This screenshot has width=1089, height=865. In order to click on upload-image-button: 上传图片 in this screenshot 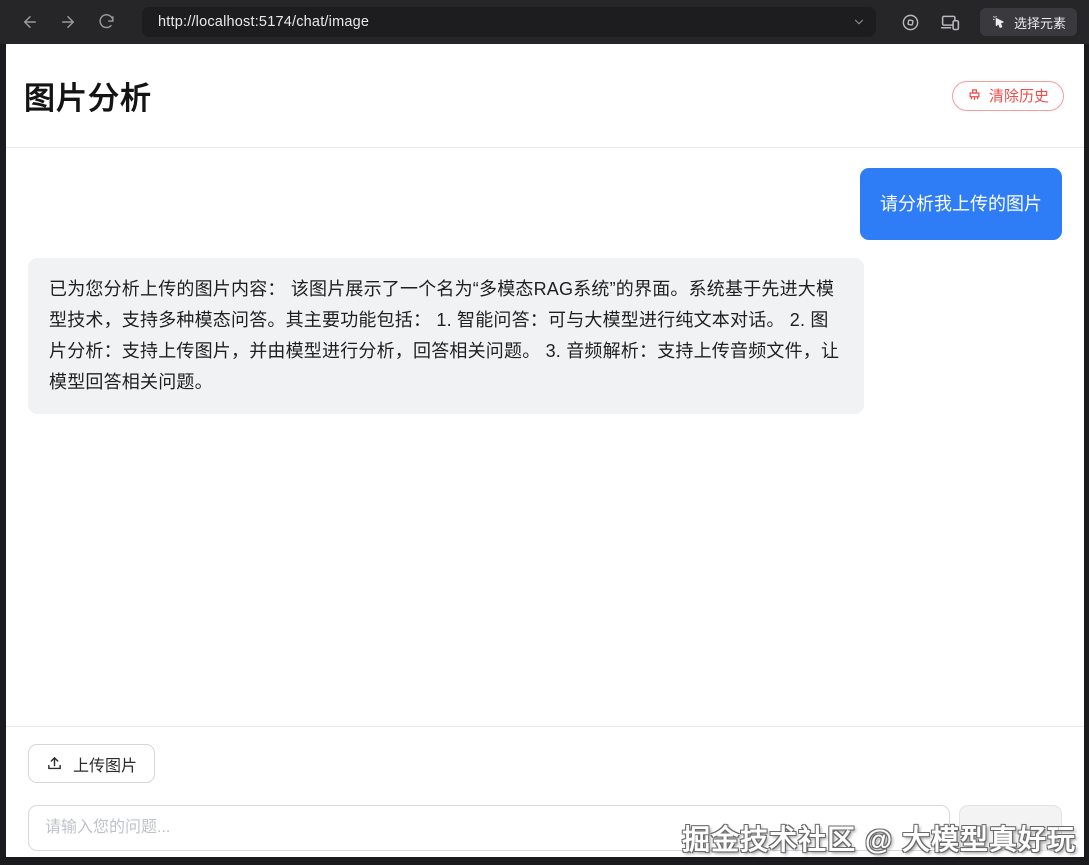, I will do `click(92, 763)`.